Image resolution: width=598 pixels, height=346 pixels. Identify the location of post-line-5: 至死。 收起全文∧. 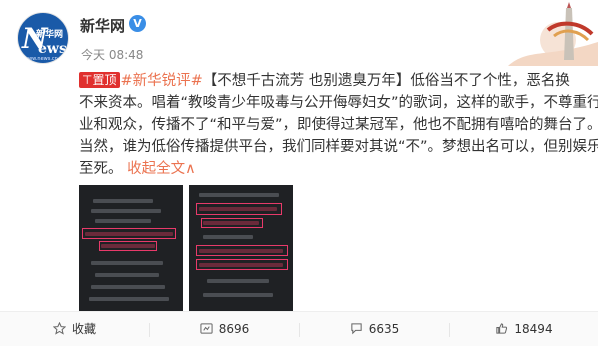
(335, 169).